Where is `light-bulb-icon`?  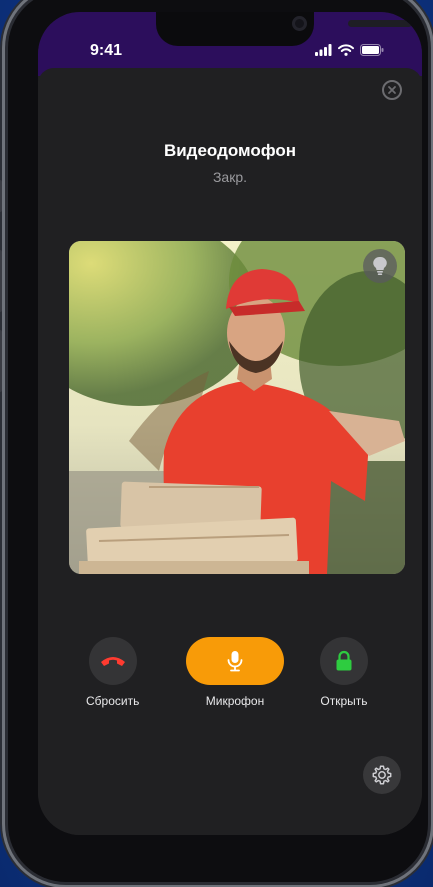 light-bulb-icon is located at coordinates (380, 265).